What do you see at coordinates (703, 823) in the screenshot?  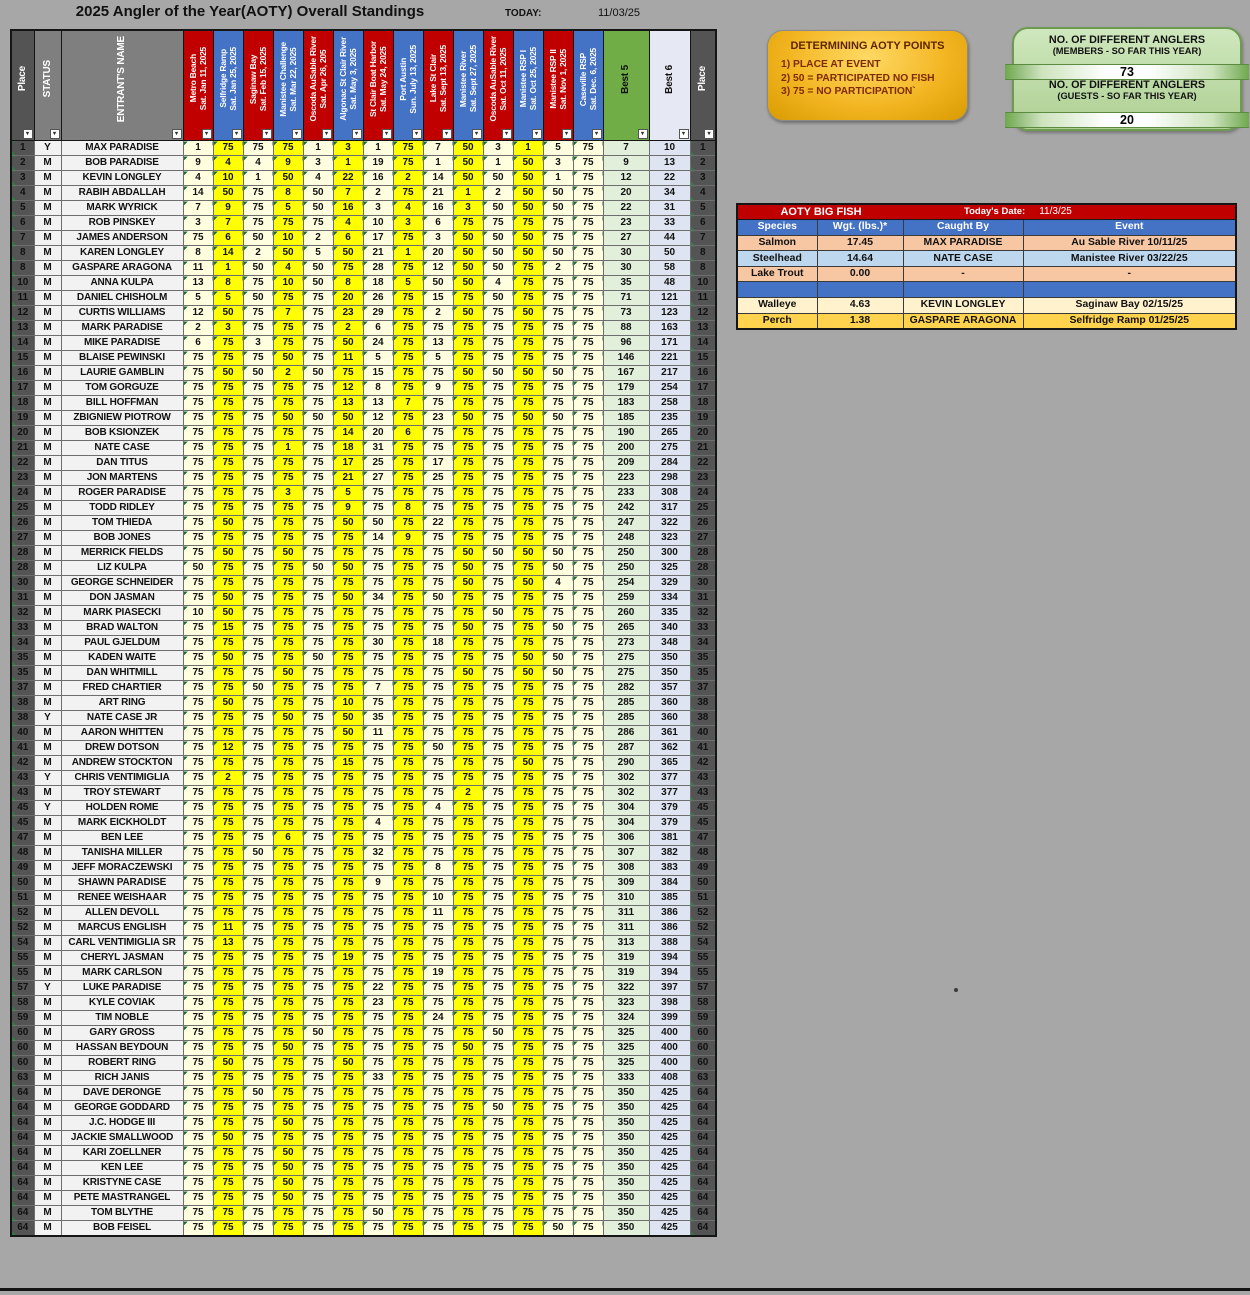 I see `place-cell-right: 45` at bounding box center [703, 823].